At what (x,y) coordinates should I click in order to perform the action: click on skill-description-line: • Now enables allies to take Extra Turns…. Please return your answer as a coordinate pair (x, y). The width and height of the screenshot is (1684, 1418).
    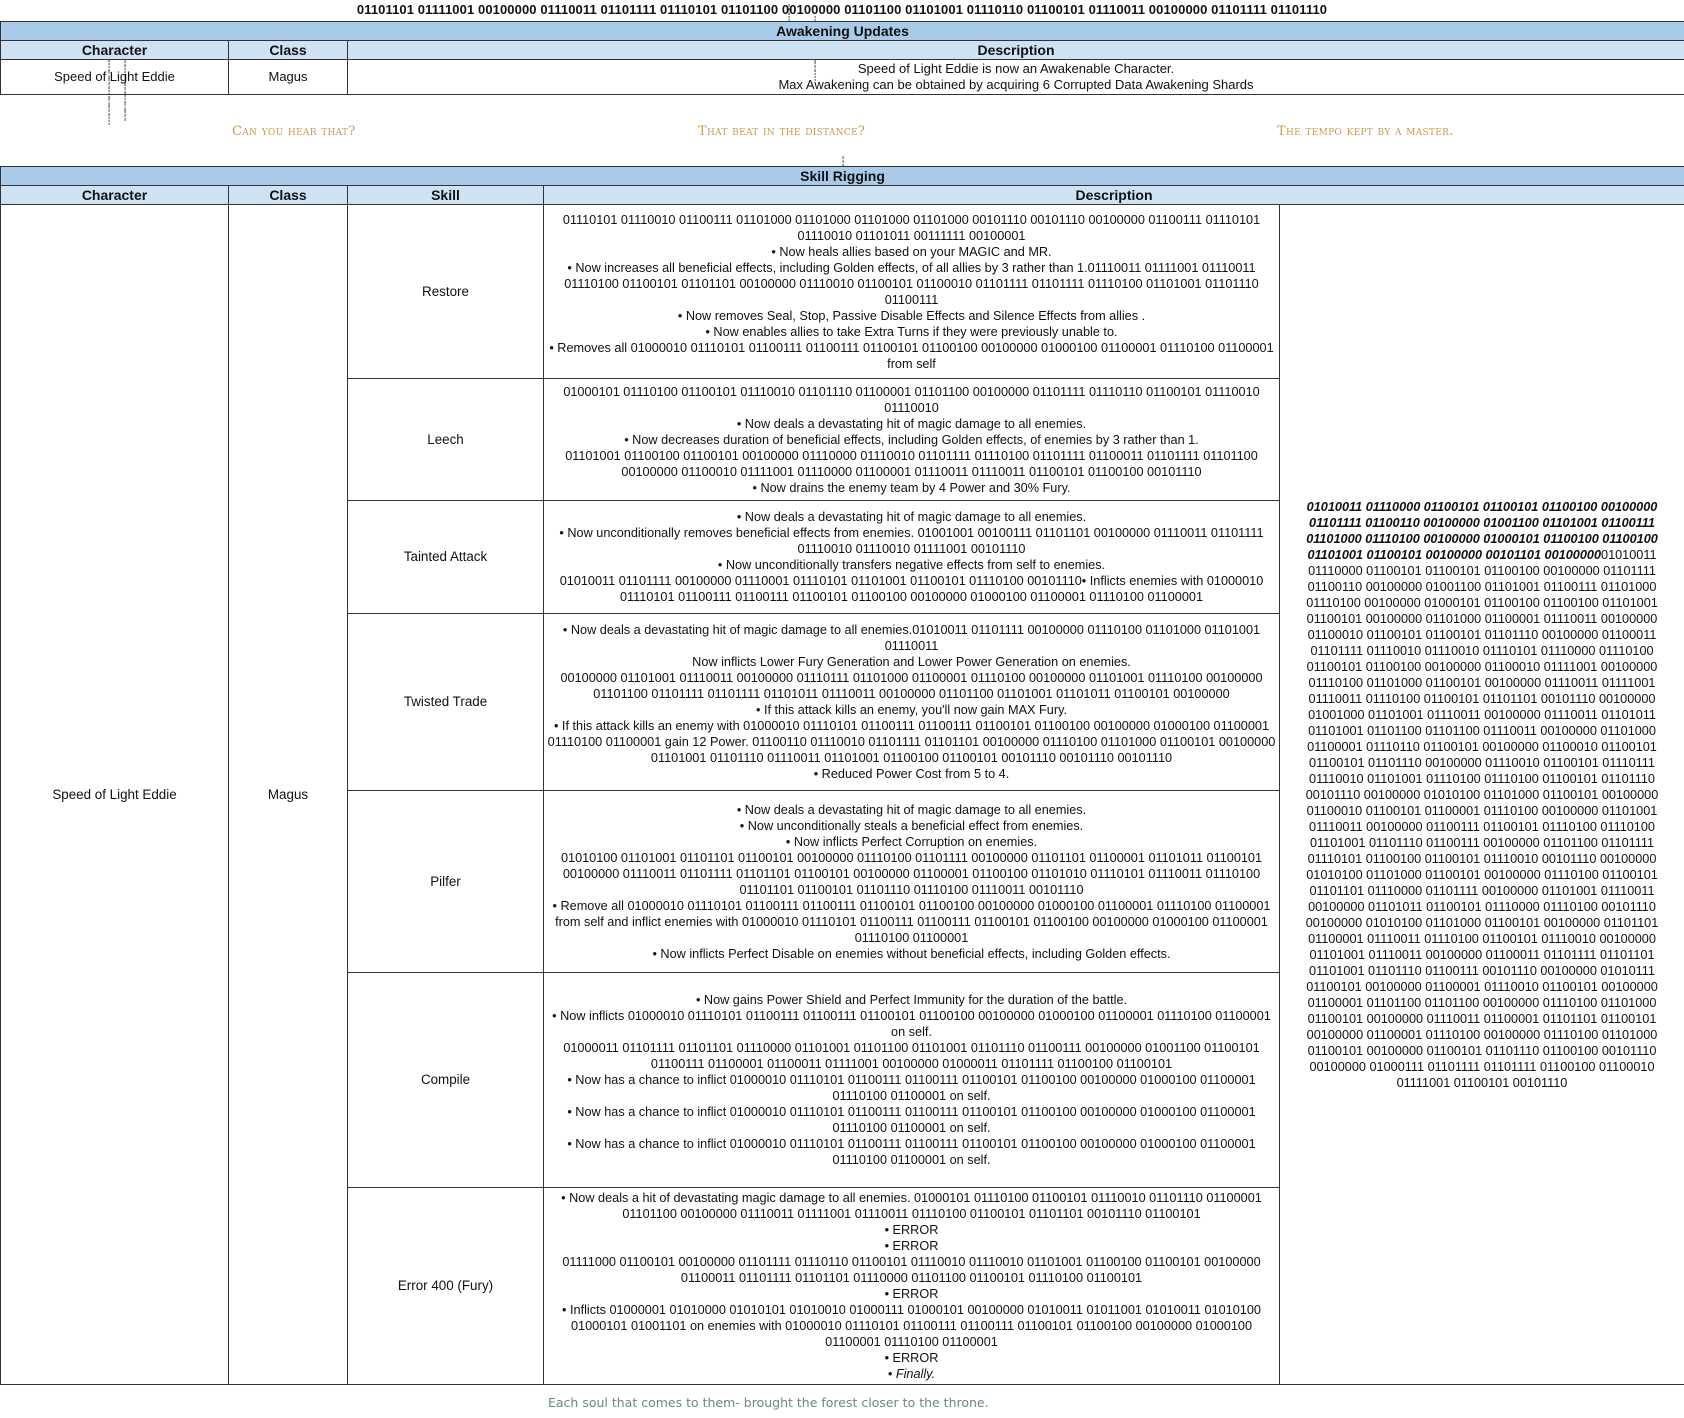
    Looking at the image, I should click on (911, 331).